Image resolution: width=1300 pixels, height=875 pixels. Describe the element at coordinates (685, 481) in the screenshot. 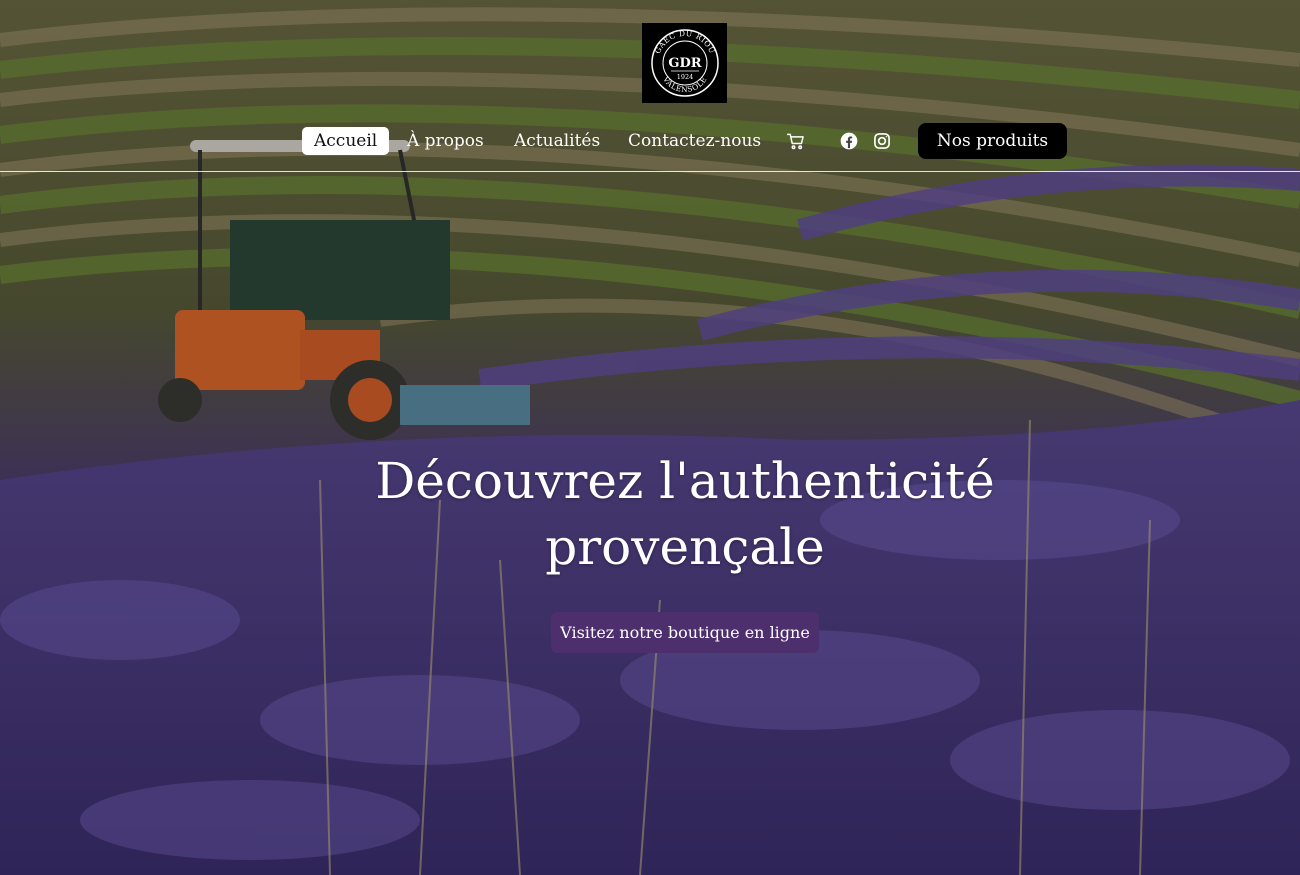

I see `hero-headline-line1: Découvrez l'authenticité` at that location.